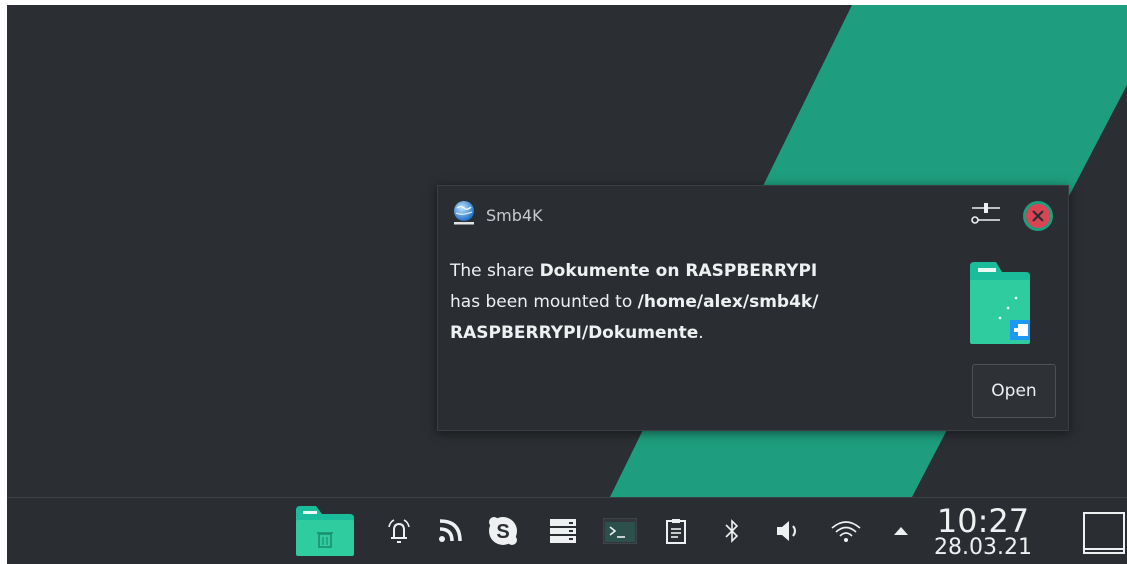 Image resolution: width=1127 pixels, height=564 pixels. Describe the element at coordinates (325, 531) in the screenshot. I see `trash-folder-icon` at that location.